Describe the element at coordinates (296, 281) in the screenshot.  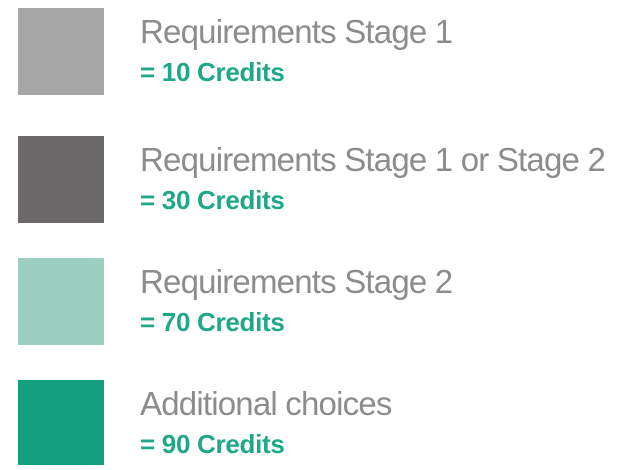
I see `legend-label: Requirements Stage 2` at that location.